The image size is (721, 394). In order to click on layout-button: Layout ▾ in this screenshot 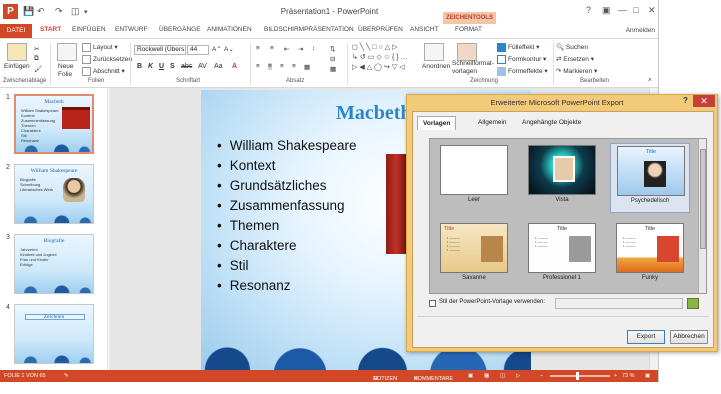, I will do `click(100, 47)`.